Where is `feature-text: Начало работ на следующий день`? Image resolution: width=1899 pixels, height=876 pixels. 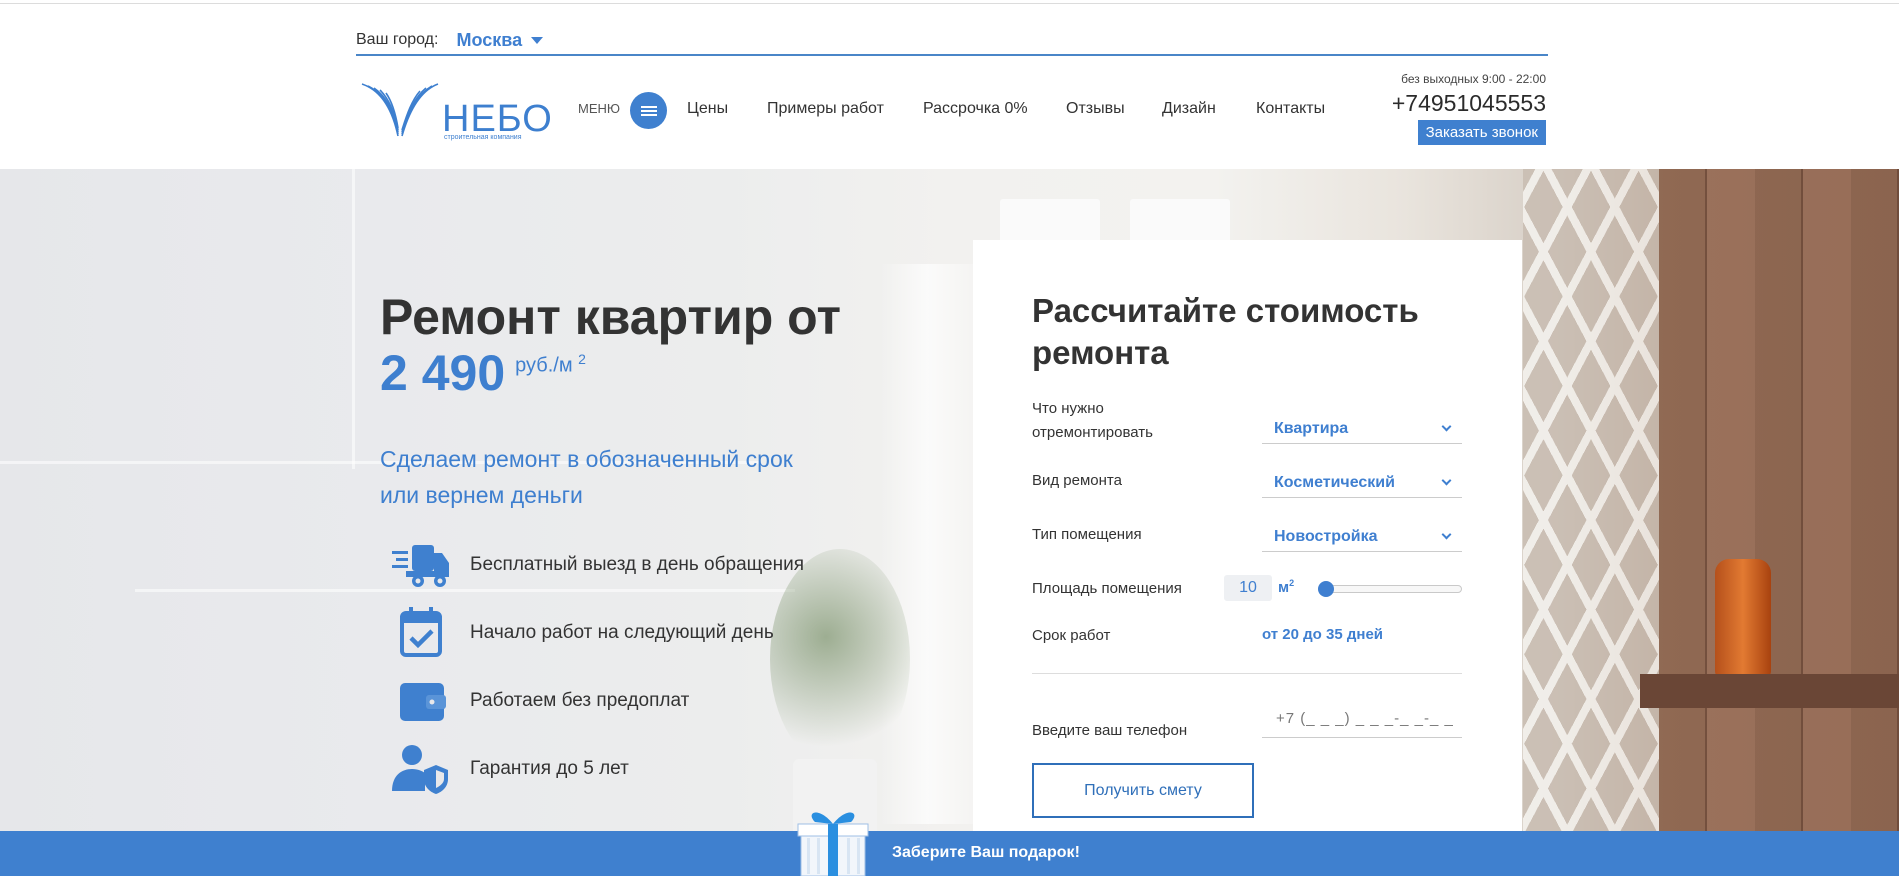 feature-text: Начало работ на следующий день is located at coordinates (622, 632).